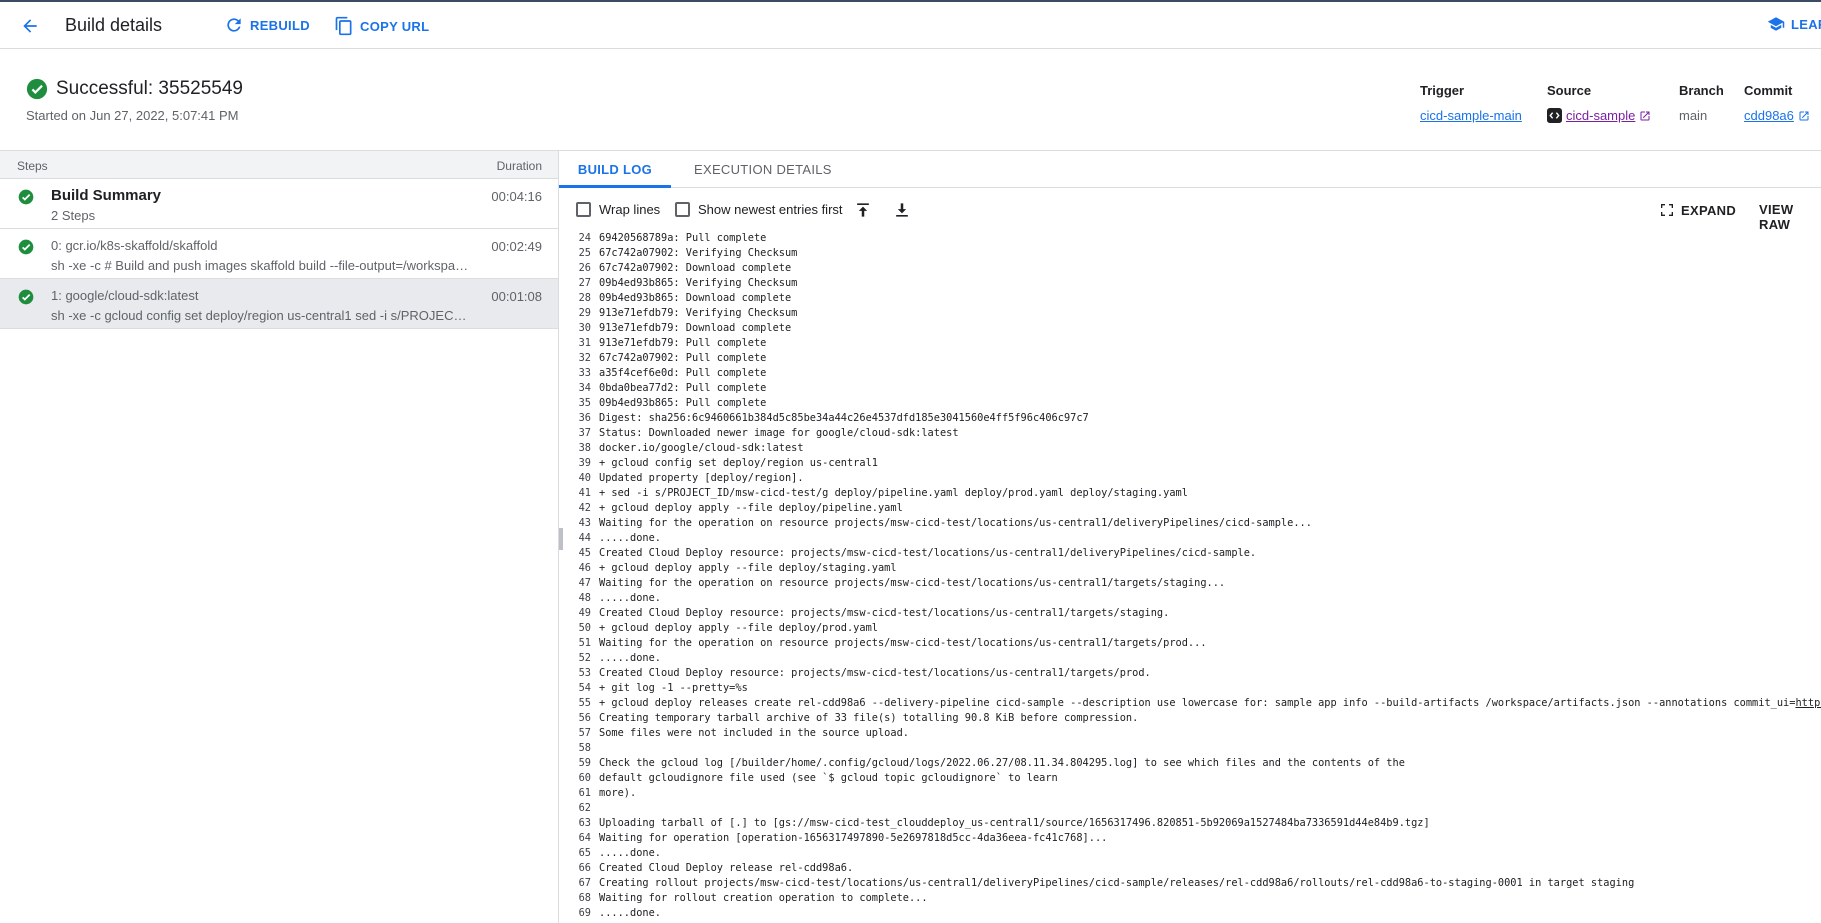 The width and height of the screenshot is (1821, 923). I want to click on log-line-number: 34, so click(584, 388).